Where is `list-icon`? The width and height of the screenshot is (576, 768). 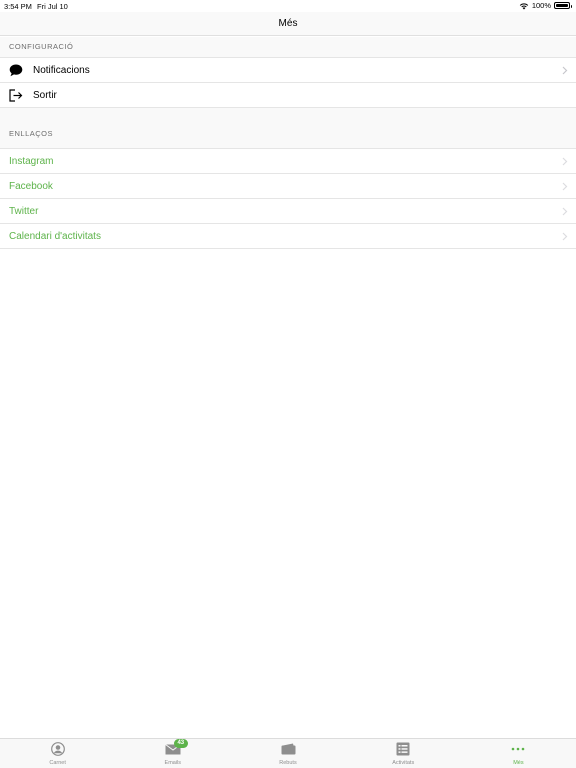
list-icon is located at coordinates (403, 749).